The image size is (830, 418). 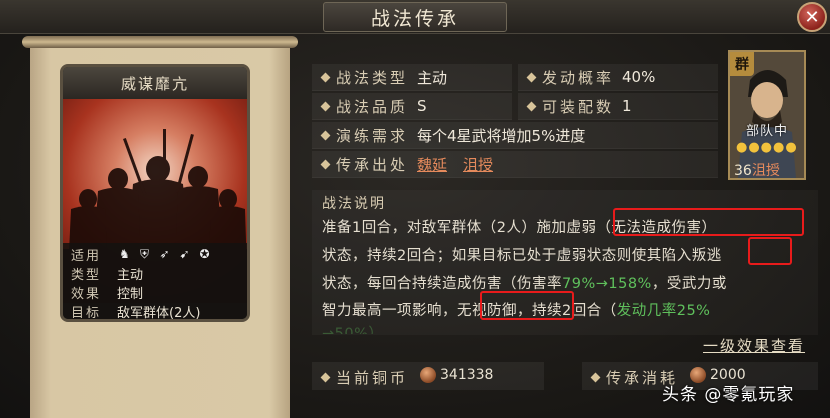 I want to click on window-title: 战法传承, so click(x=415, y=17).